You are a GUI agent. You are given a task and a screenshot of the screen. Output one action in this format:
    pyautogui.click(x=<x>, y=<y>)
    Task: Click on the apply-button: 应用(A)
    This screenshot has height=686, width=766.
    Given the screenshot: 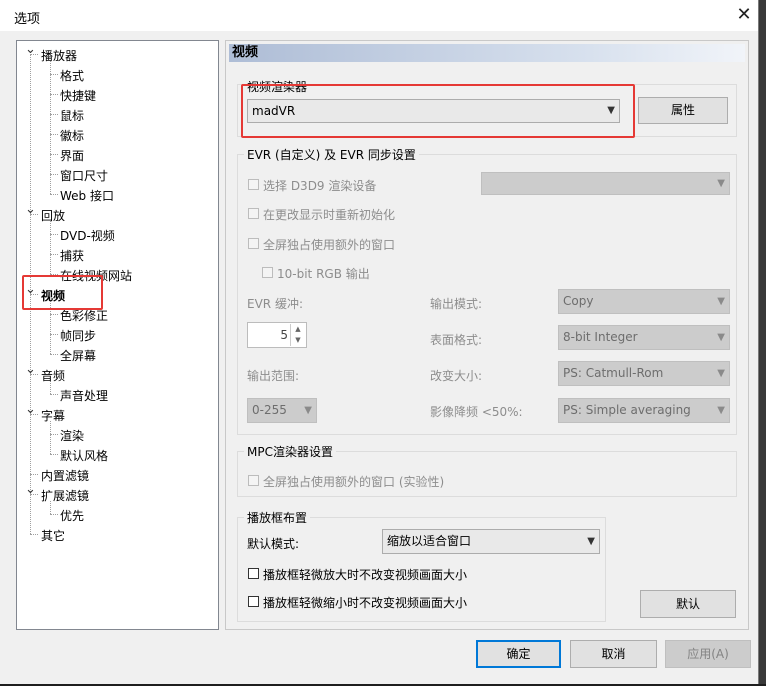 What is the action you would take?
    pyautogui.click(x=708, y=654)
    